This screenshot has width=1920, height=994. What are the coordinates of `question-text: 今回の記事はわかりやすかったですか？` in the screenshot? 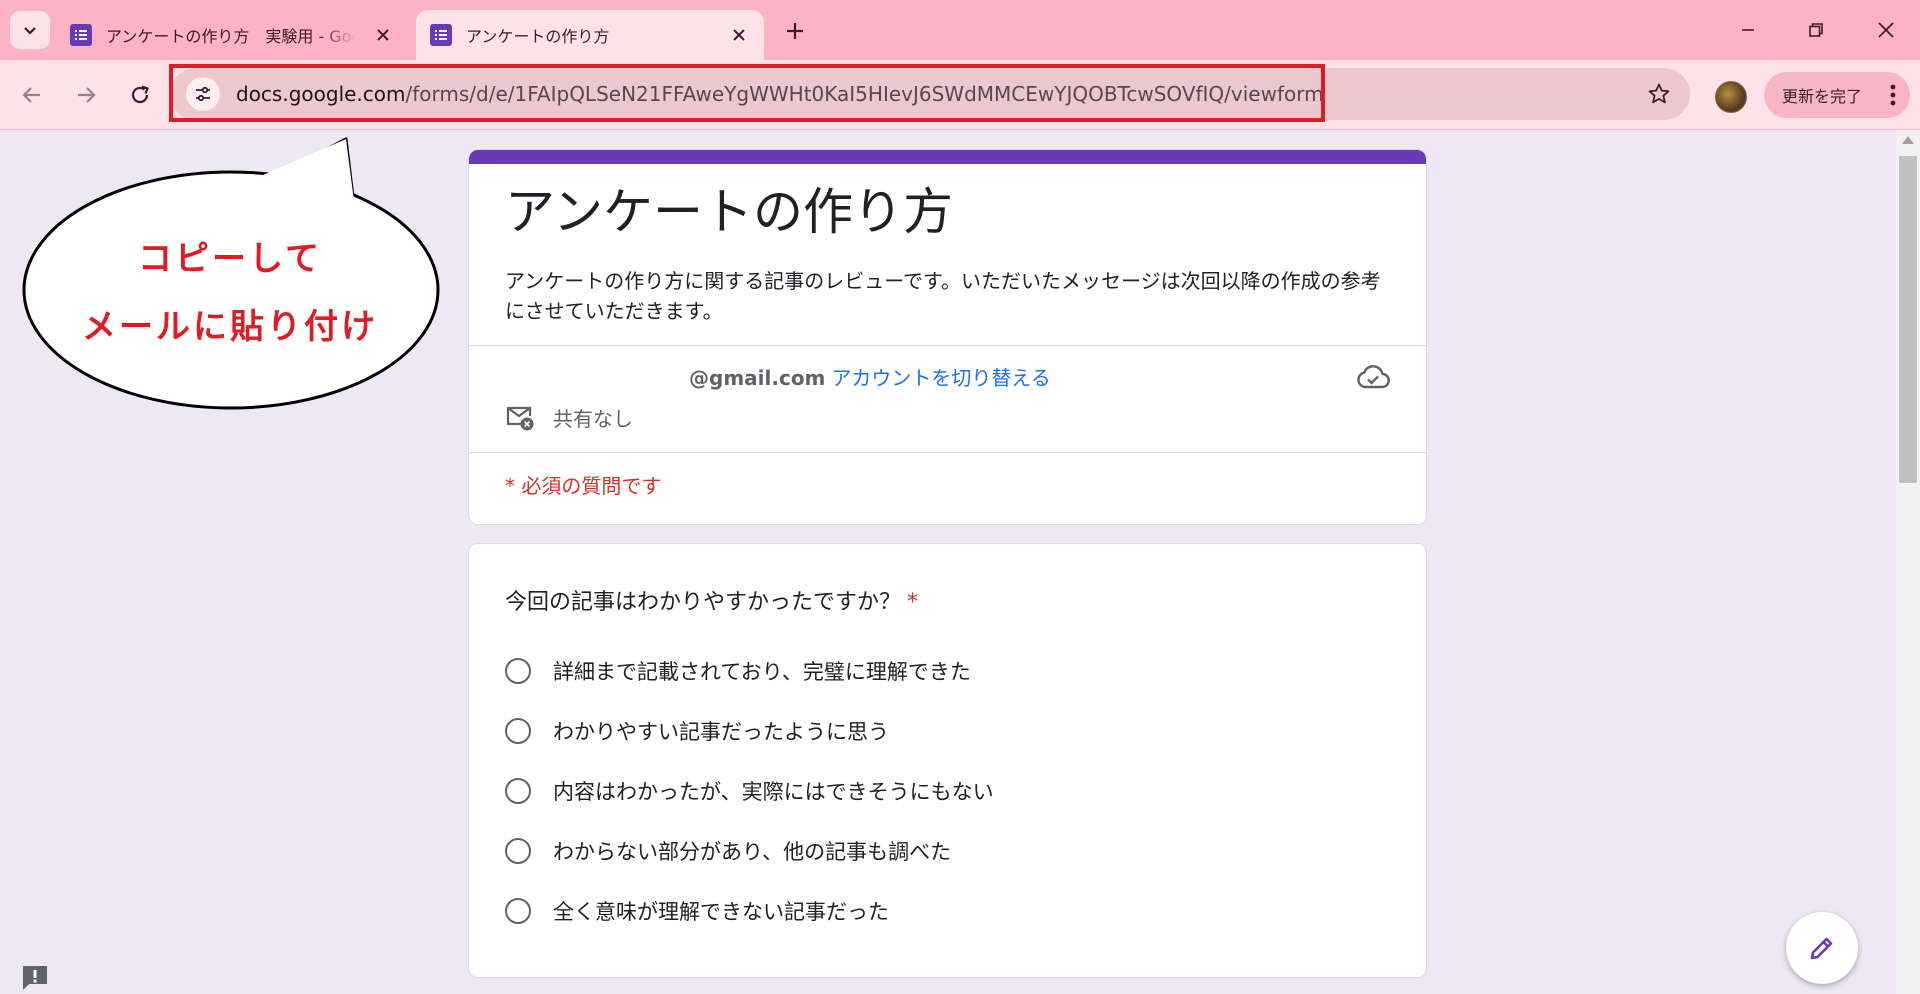 It's located at (703, 602).